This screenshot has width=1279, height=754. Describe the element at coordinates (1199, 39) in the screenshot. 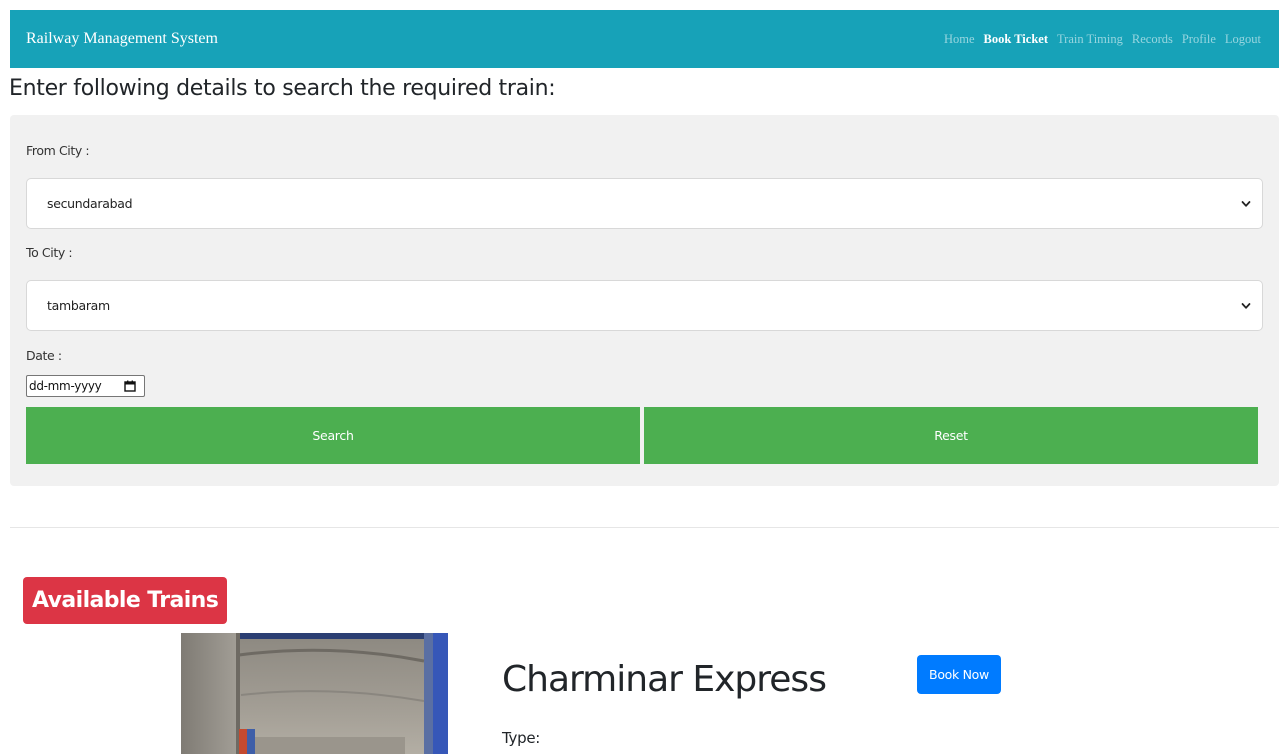

I see `nav-profile: Profile` at that location.